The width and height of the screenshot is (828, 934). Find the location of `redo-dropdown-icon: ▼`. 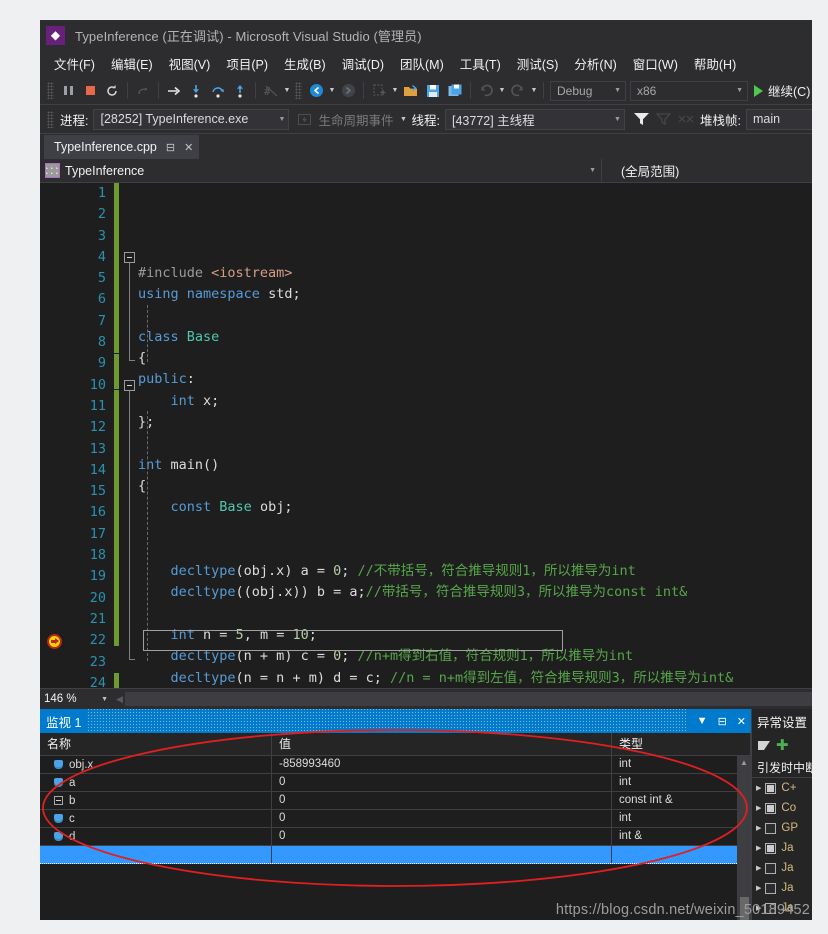

redo-dropdown-icon: ▼ is located at coordinates (534, 90).